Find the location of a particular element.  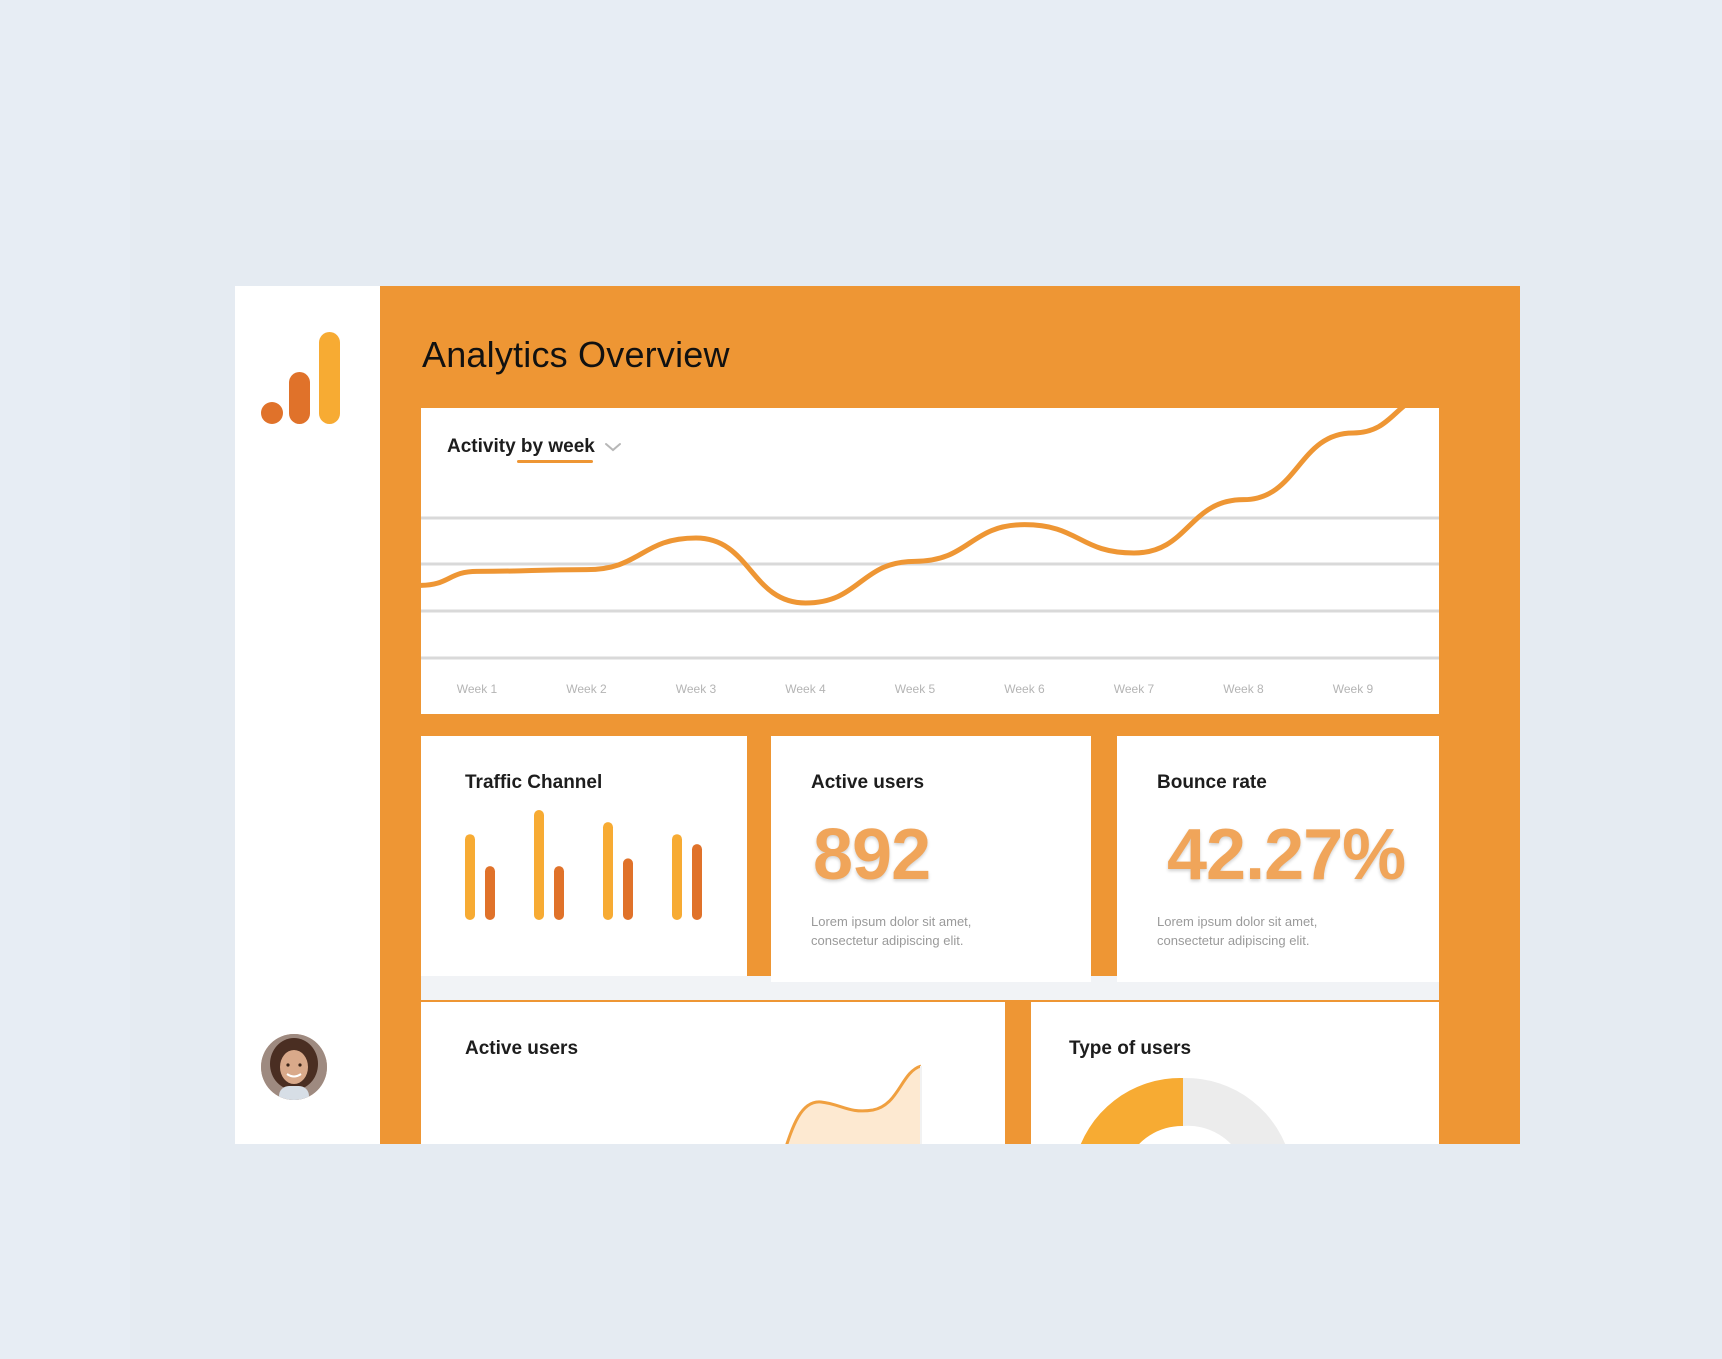

active-users-title: Active users is located at coordinates (868, 782).